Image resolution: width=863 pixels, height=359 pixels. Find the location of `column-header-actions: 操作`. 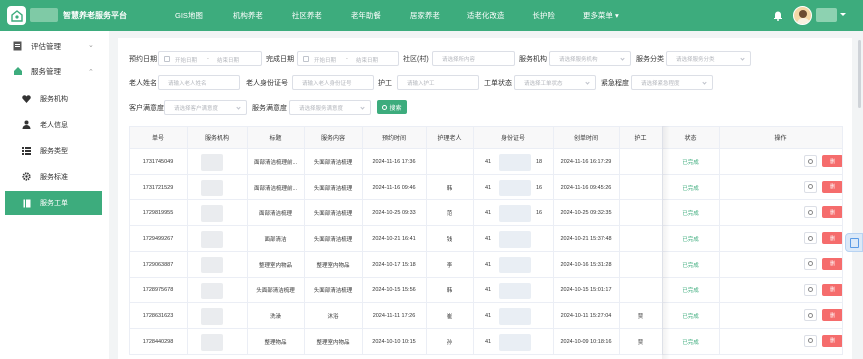

column-header-actions: 操作 is located at coordinates (780, 137).